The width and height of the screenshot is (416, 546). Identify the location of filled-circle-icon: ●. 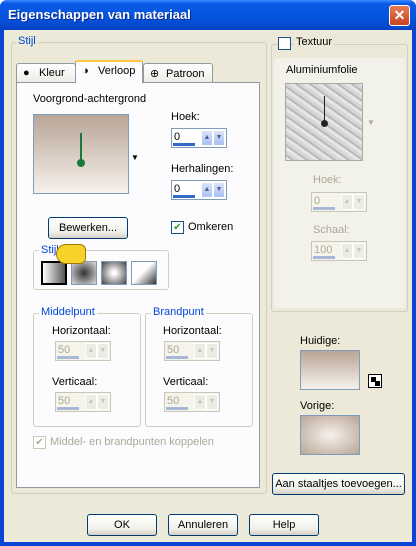
(26, 73).